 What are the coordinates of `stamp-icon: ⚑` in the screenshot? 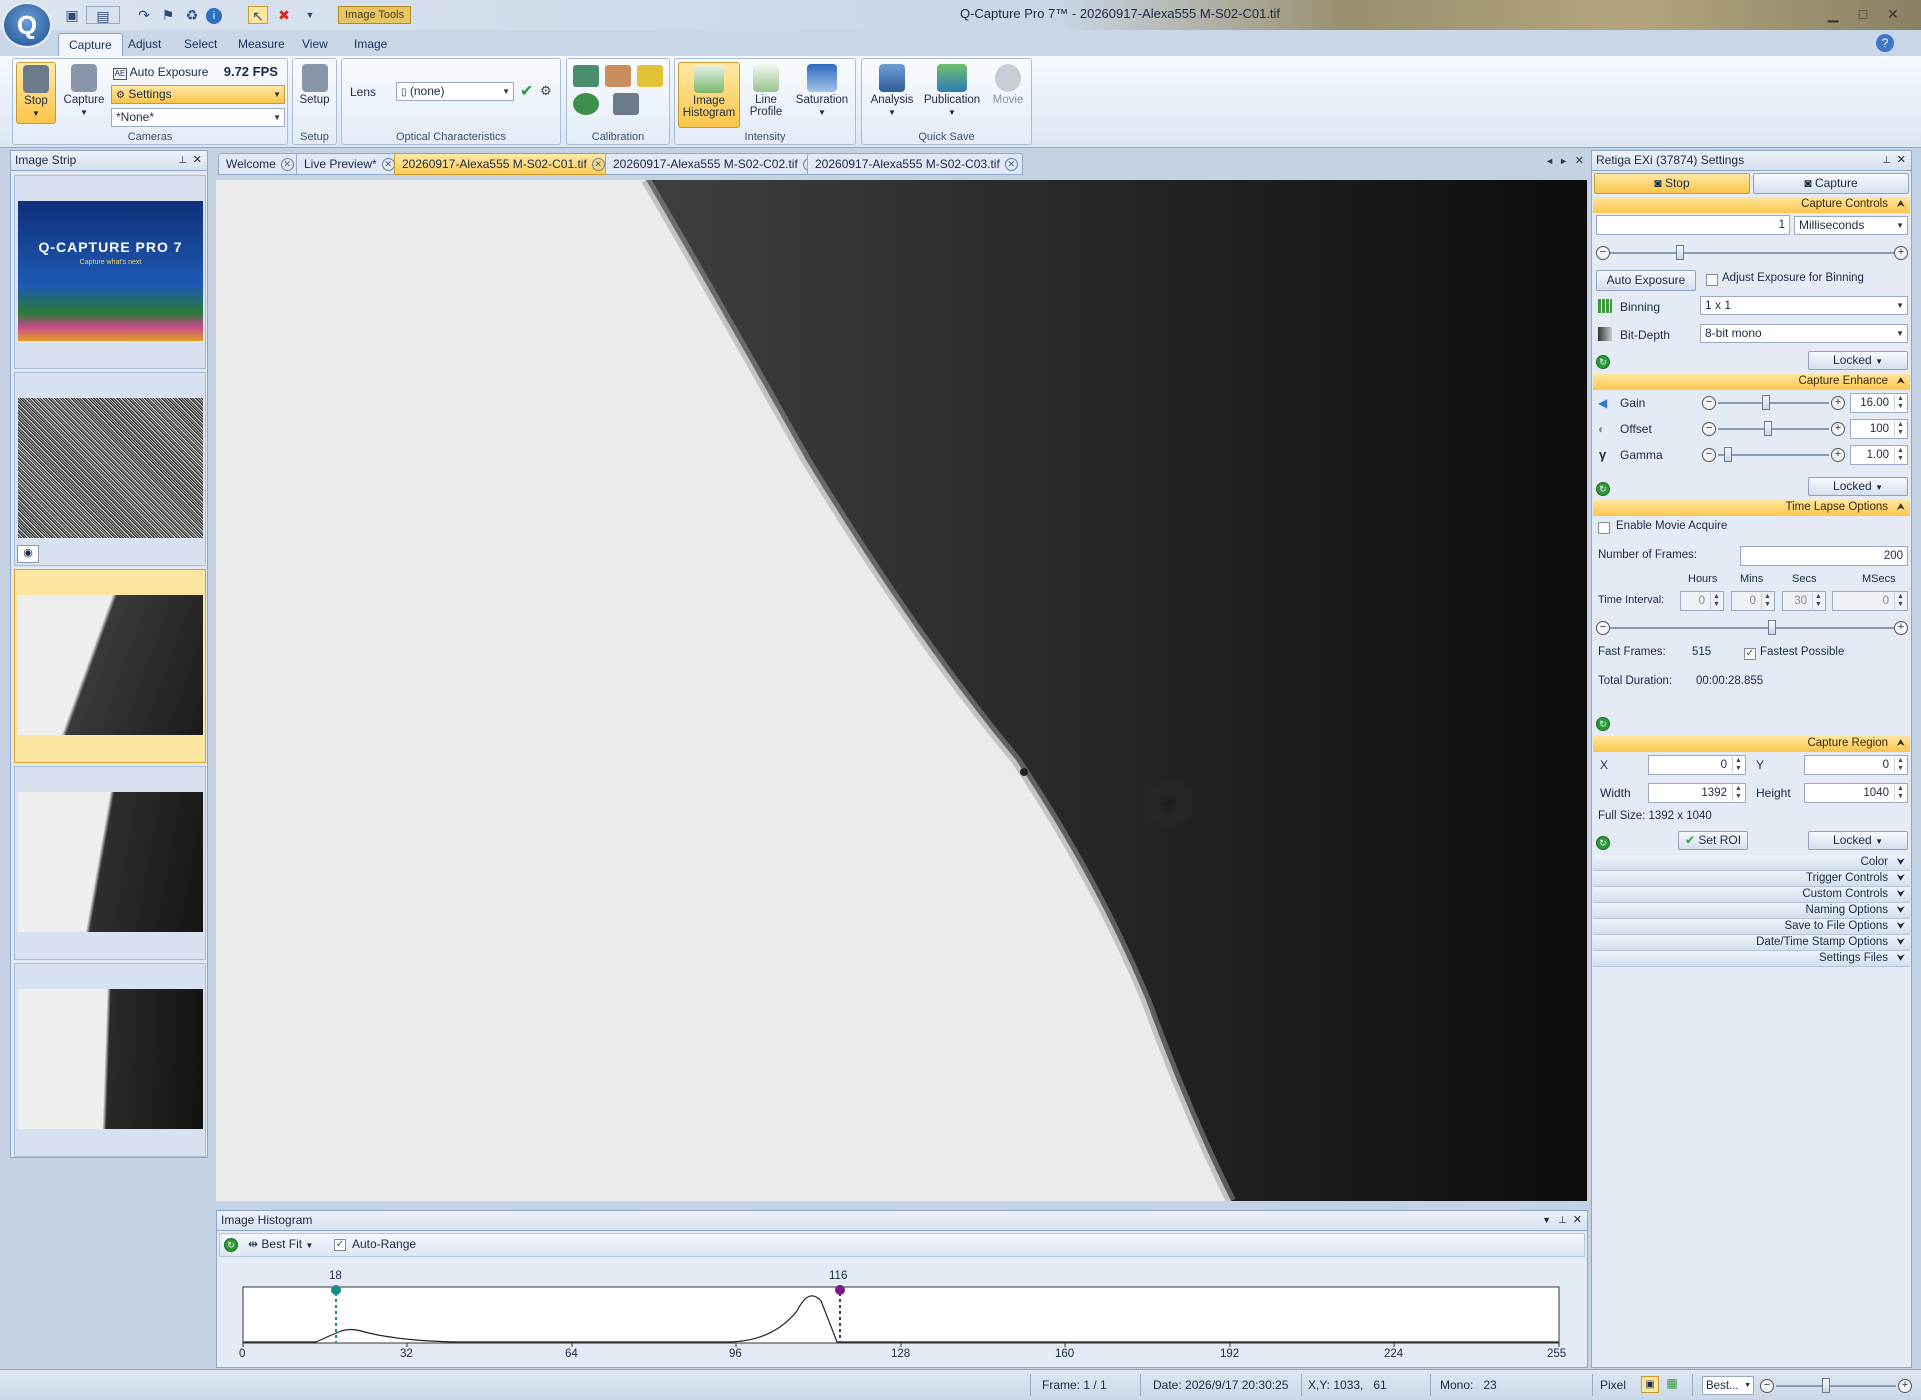 It's located at (168, 15).